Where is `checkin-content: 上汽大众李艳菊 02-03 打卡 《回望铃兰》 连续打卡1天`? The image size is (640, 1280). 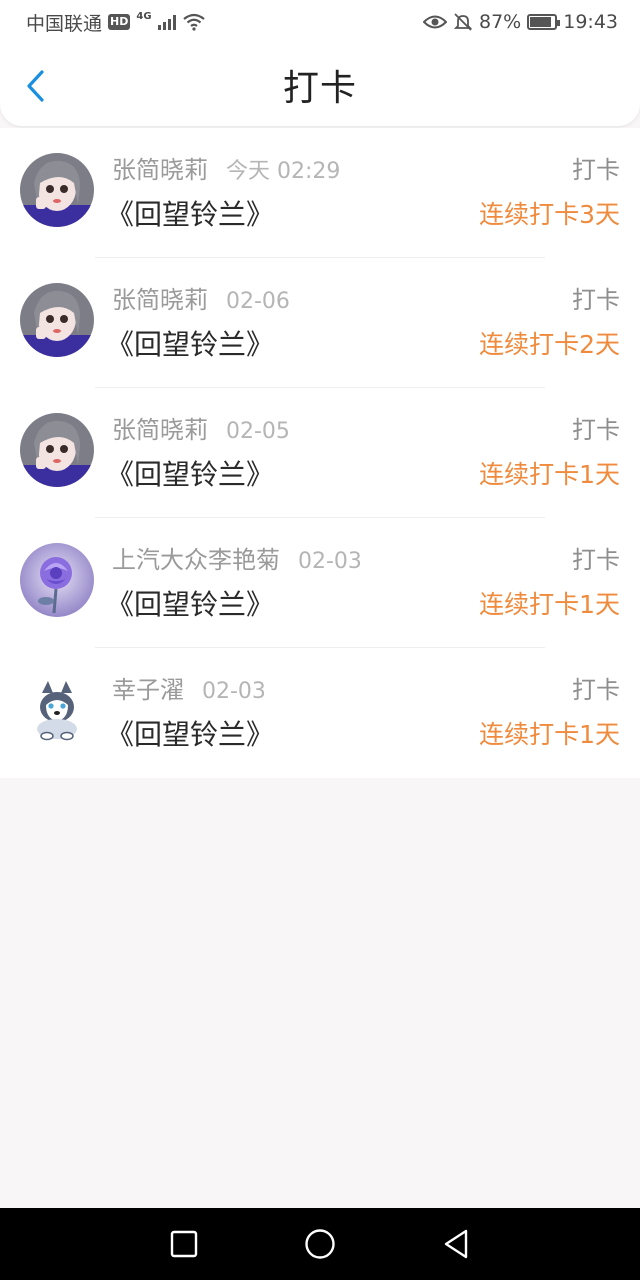
checkin-content: 上汽大众李艳菊 02-03 打卡 《回望铃兰》 连续打卡1天 is located at coordinates (363, 584).